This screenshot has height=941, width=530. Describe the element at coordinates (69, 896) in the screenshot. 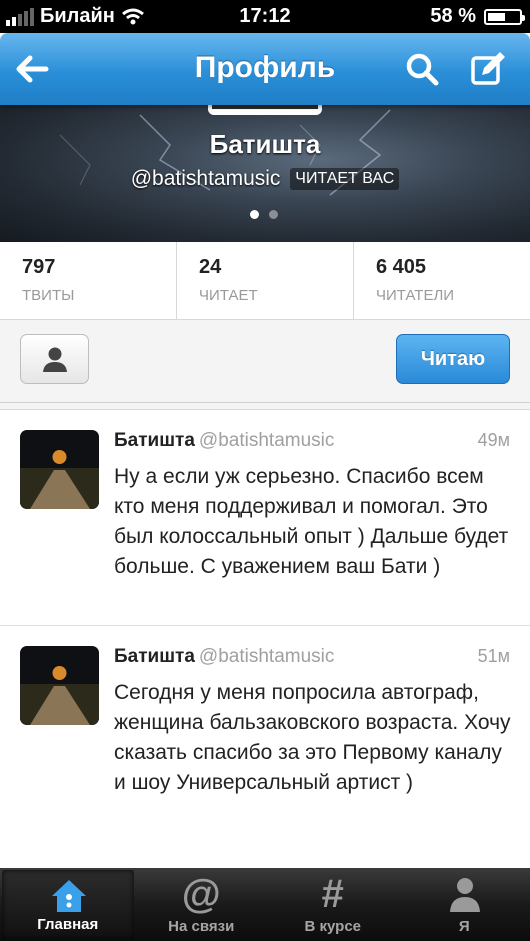

I see `home-icon` at that location.